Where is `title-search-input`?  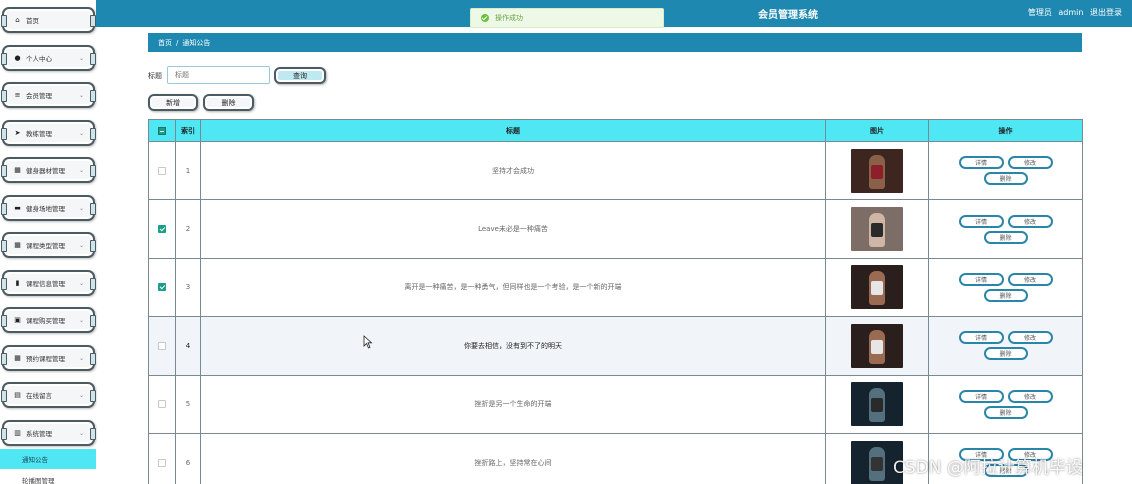
title-search-input is located at coordinates (218, 75).